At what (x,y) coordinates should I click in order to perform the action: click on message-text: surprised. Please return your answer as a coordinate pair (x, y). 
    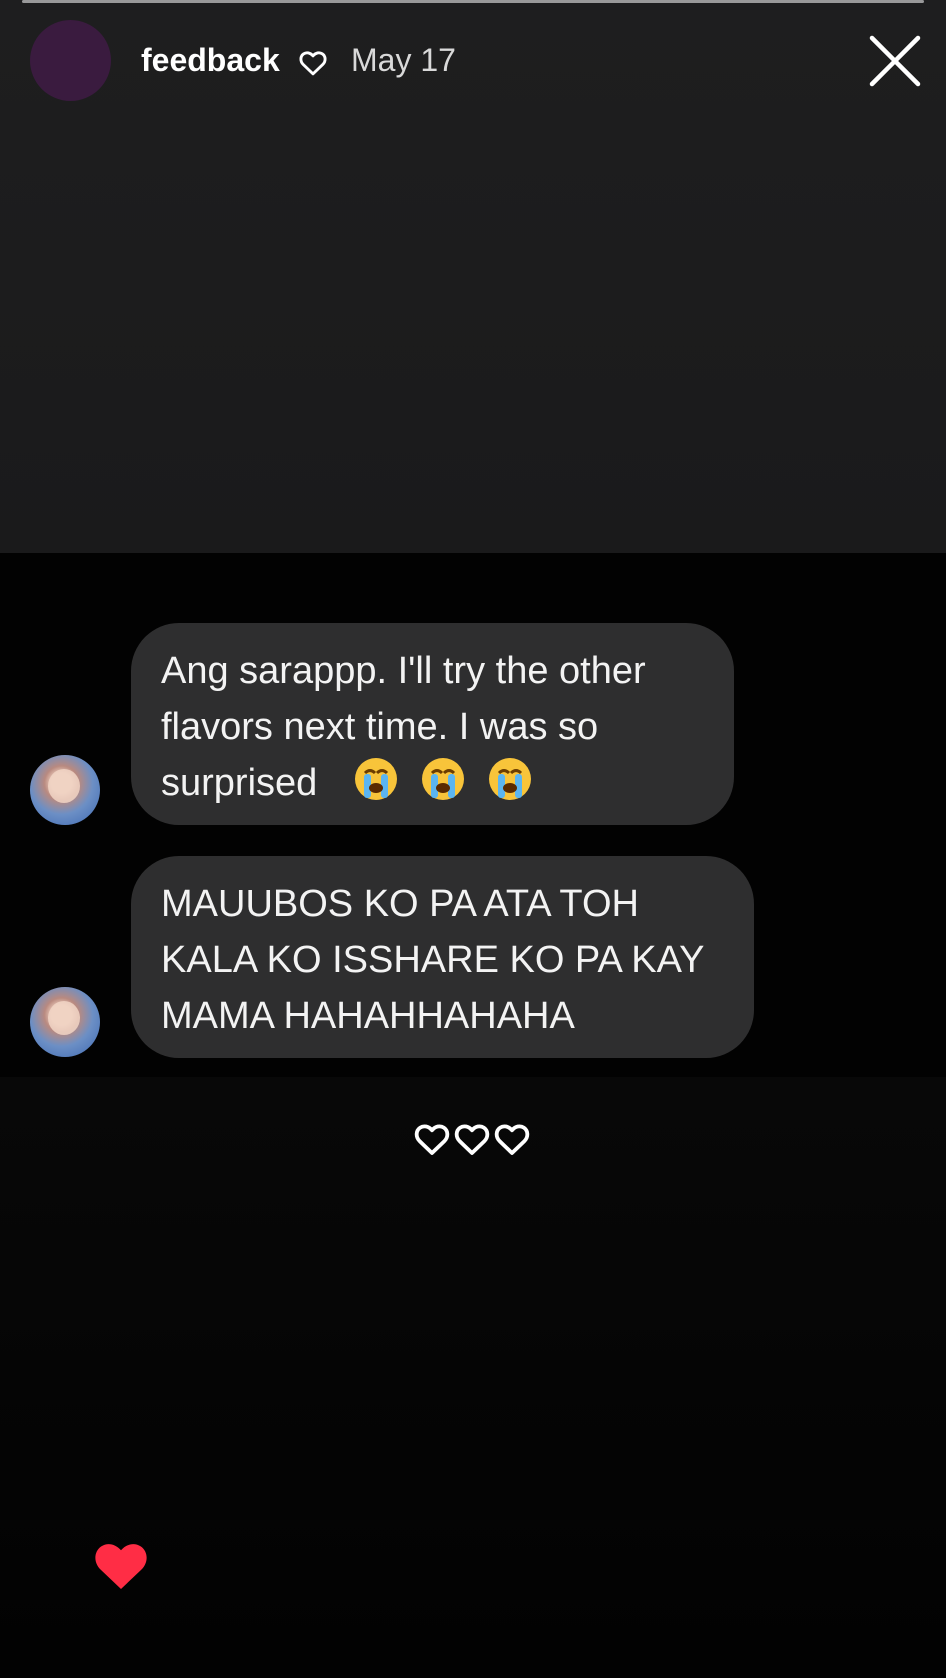
    Looking at the image, I should click on (239, 783).